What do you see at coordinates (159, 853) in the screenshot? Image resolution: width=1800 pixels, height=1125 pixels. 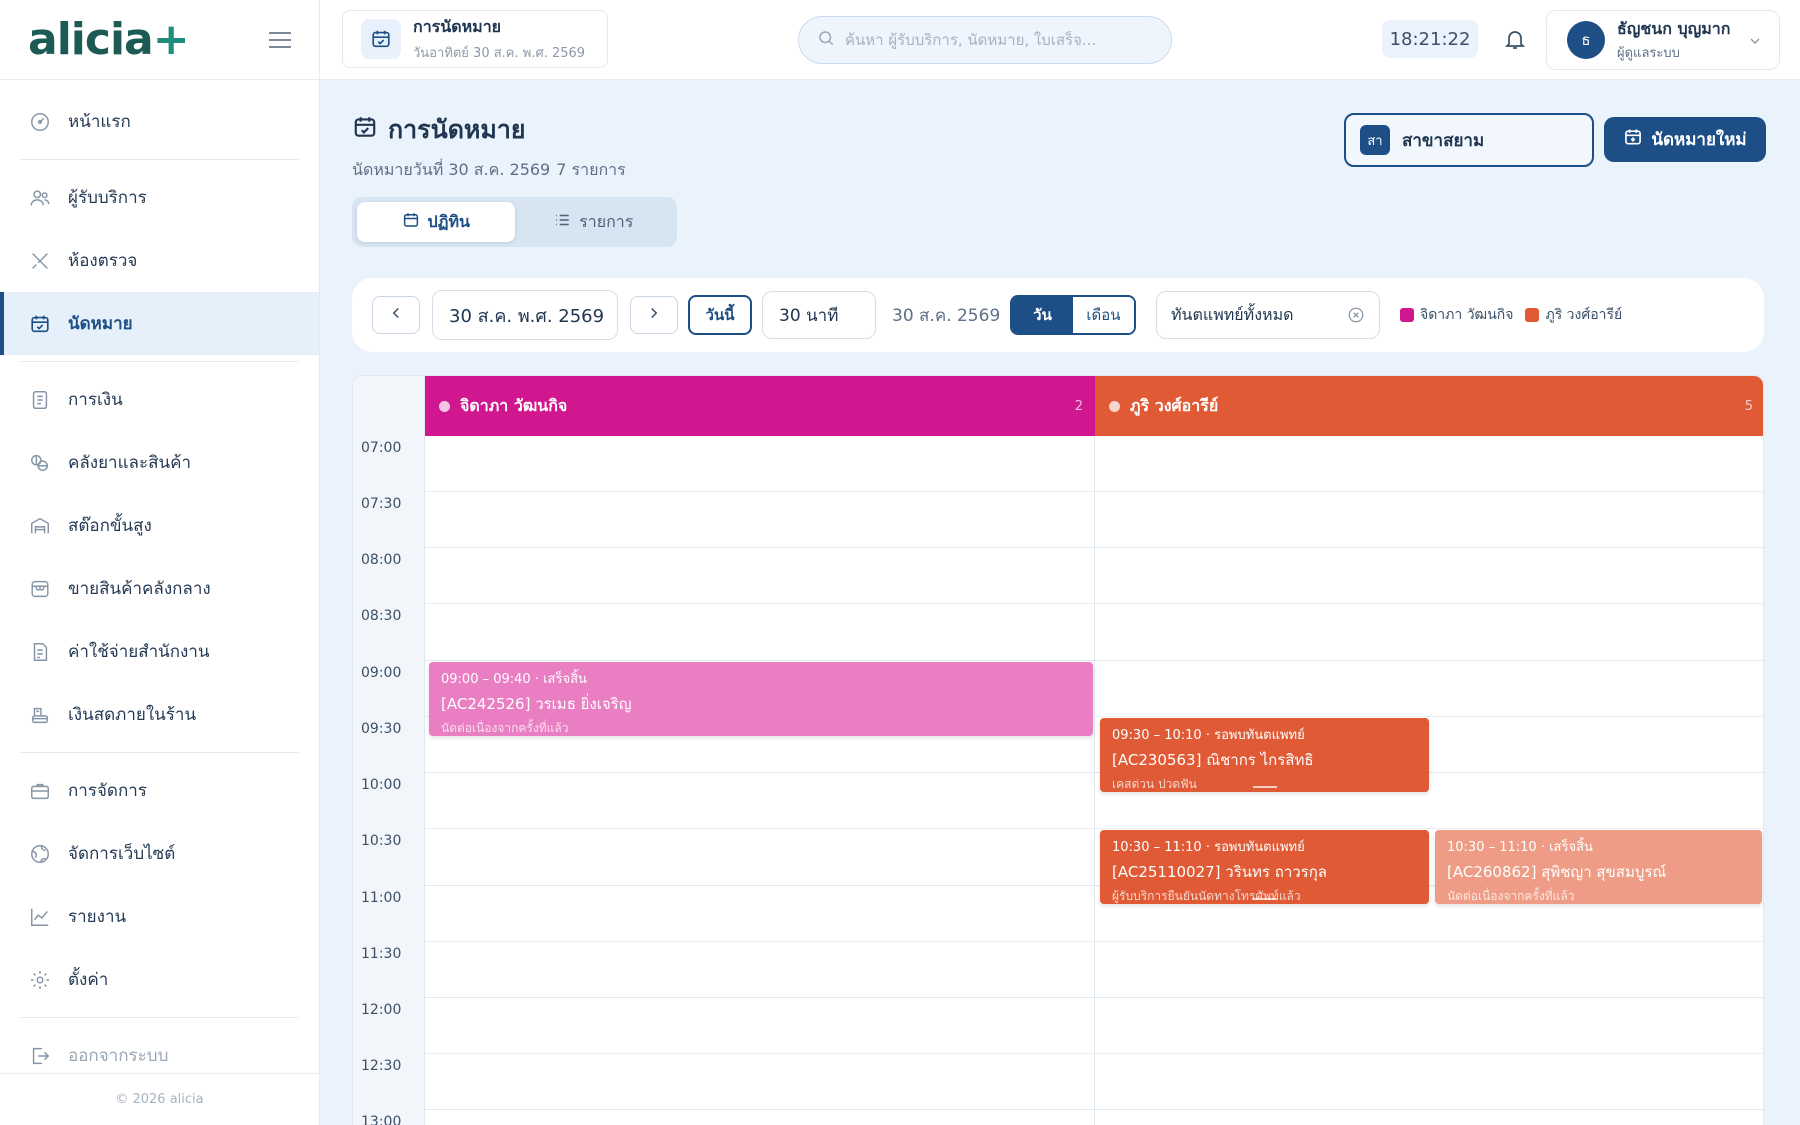 I see `sidebar-item-website: จัดการเว็บไซต์` at bounding box center [159, 853].